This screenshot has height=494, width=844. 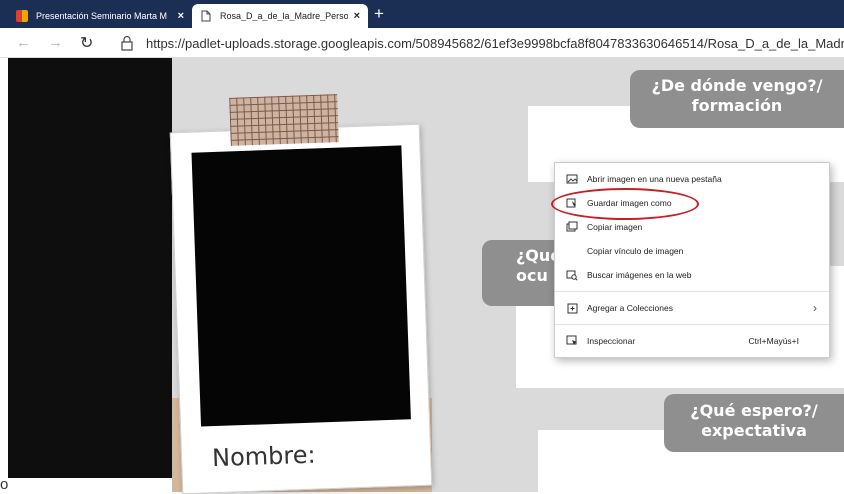 I want to click on menu-item-add-to-collections: Agregar a Colecciones ›, so click(x=692, y=308).